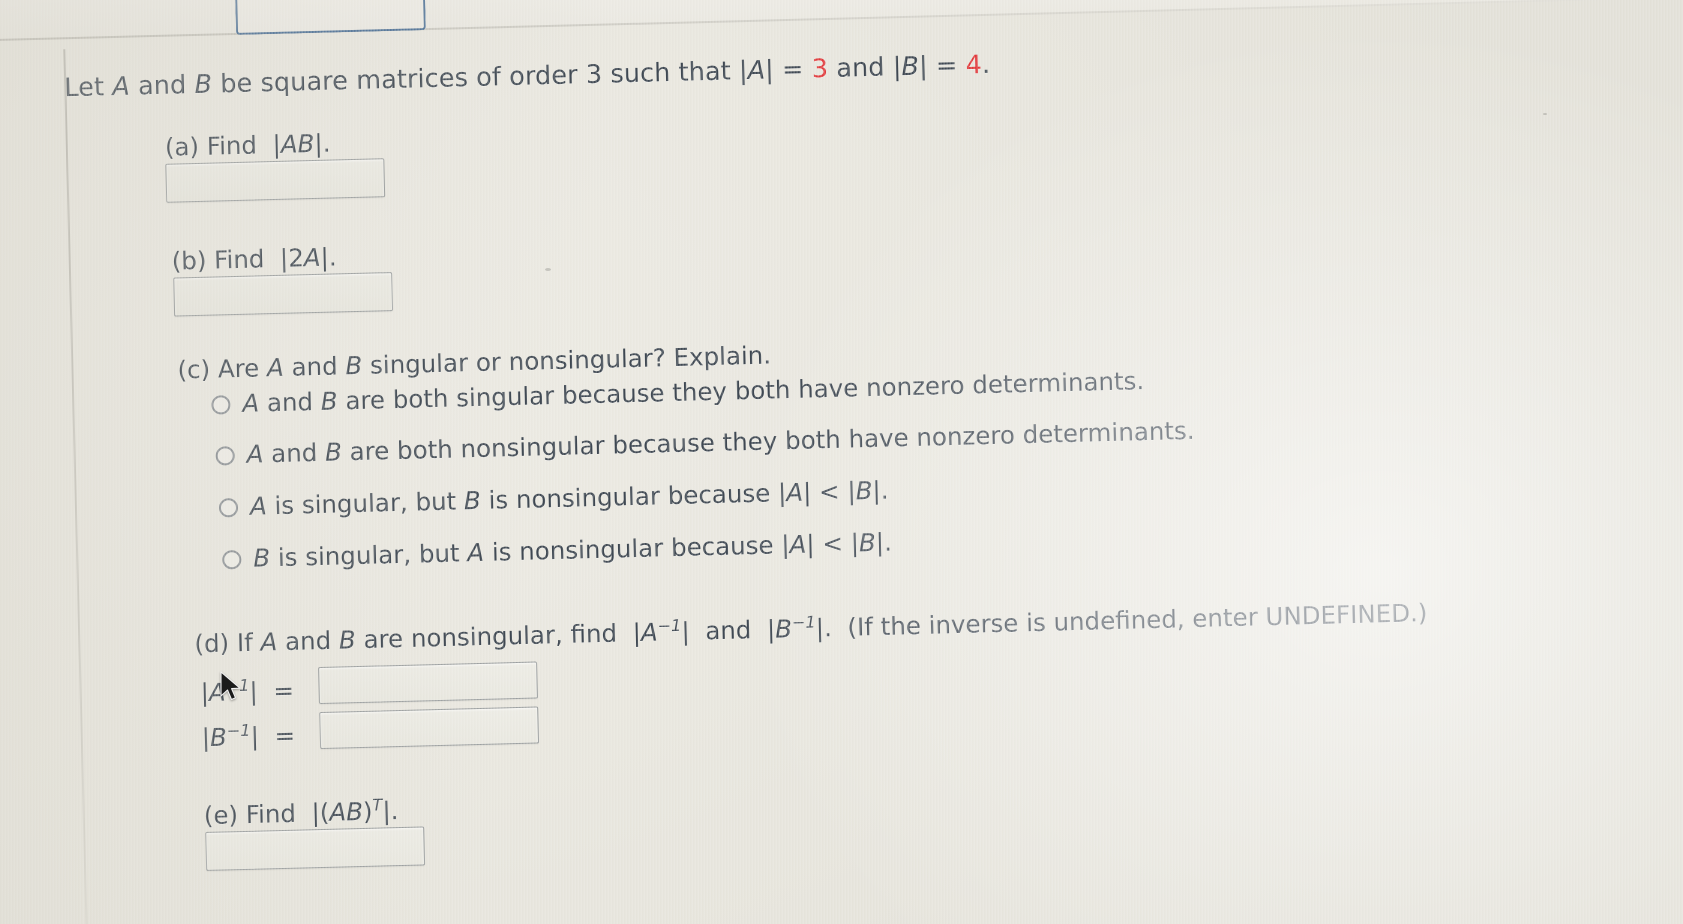 Image resolution: width=1683 pixels, height=924 pixels. What do you see at coordinates (248, 736) in the screenshot?
I see `part-d-row2-label: |B−1| =` at bounding box center [248, 736].